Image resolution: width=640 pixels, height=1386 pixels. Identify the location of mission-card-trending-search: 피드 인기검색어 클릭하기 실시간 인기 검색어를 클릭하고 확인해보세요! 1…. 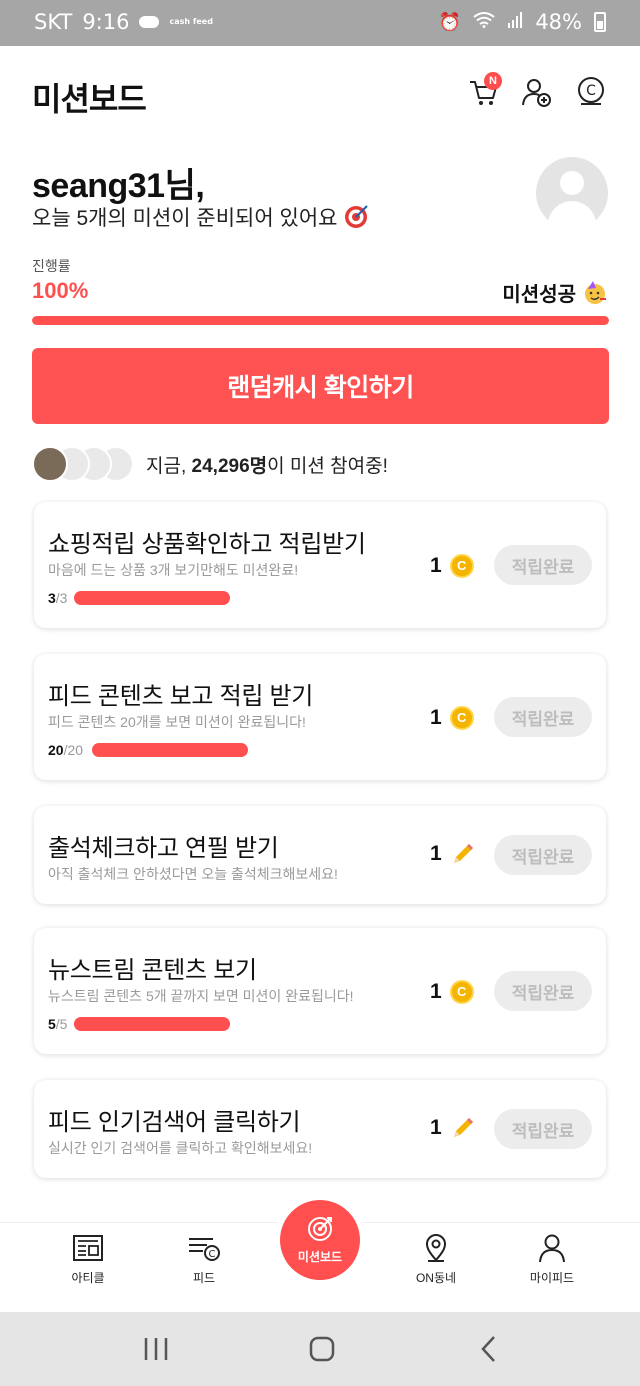
(320, 1129).